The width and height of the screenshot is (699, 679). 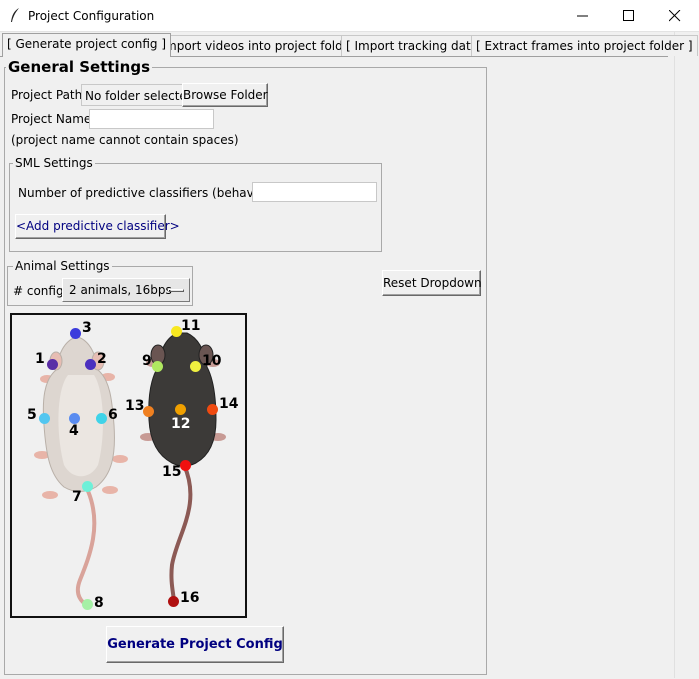 What do you see at coordinates (258, 45) in the screenshot?
I see `tab-import-videos: [ Import videos into project folder ]` at bounding box center [258, 45].